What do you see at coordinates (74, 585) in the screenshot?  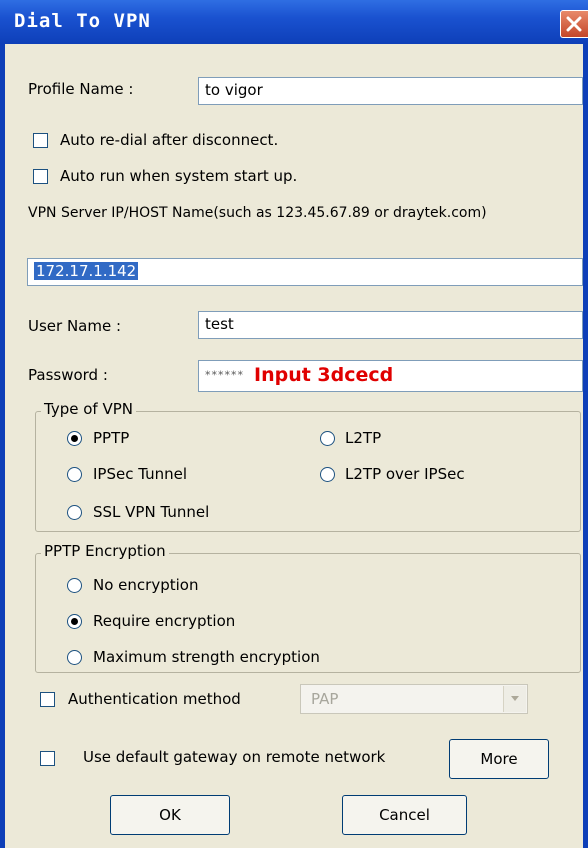 I see `no-encryption-radio` at bounding box center [74, 585].